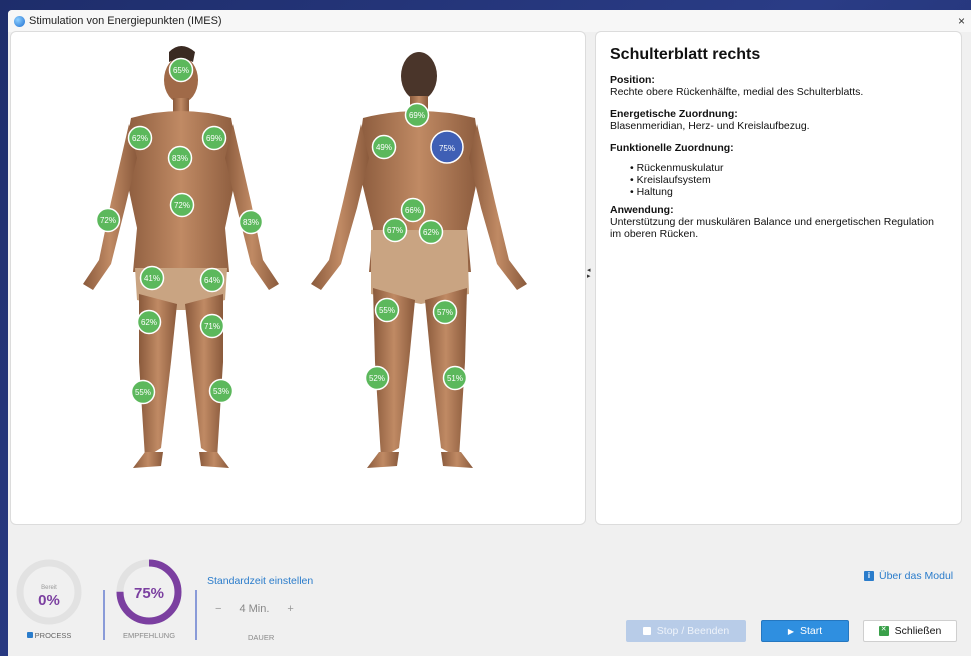 This screenshot has height=656, width=971. I want to click on energy-point-front-8: 41%, so click(152, 278).